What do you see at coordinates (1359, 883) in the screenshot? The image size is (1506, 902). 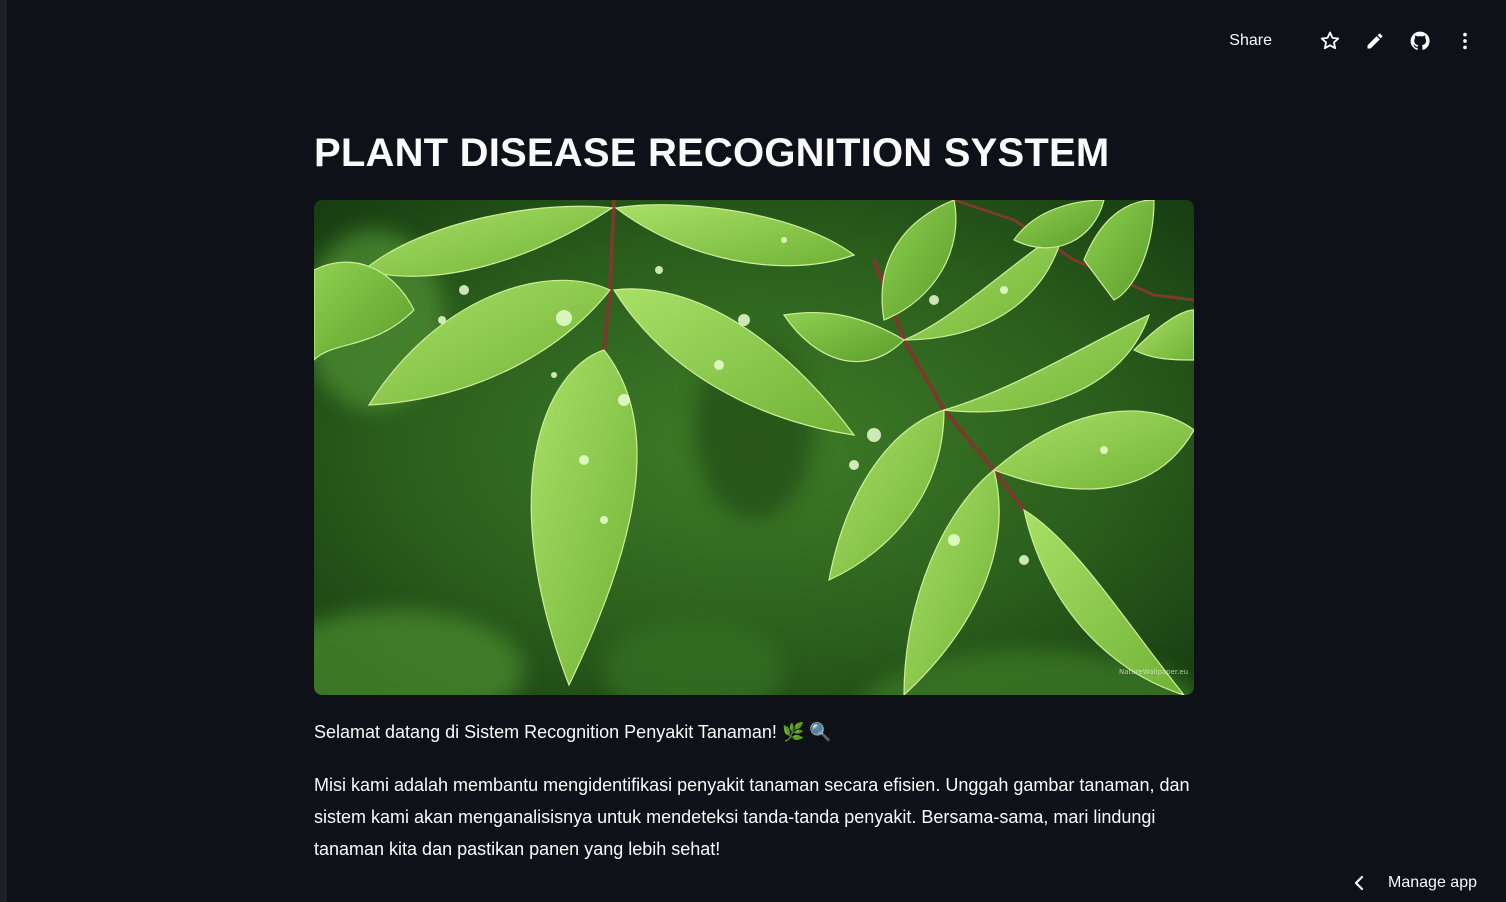 I see `chevron-left-icon` at bounding box center [1359, 883].